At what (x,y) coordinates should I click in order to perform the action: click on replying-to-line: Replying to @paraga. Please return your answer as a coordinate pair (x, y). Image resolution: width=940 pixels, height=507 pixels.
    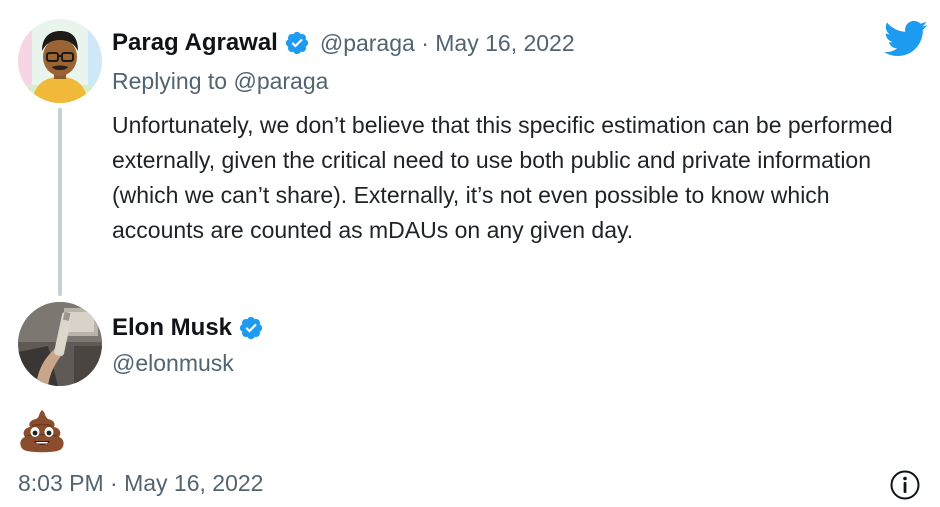
    Looking at the image, I should click on (220, 81).